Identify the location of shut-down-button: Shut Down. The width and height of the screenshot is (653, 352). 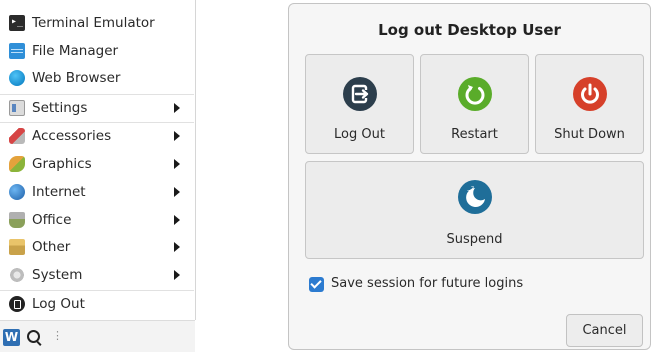
(589, 104).